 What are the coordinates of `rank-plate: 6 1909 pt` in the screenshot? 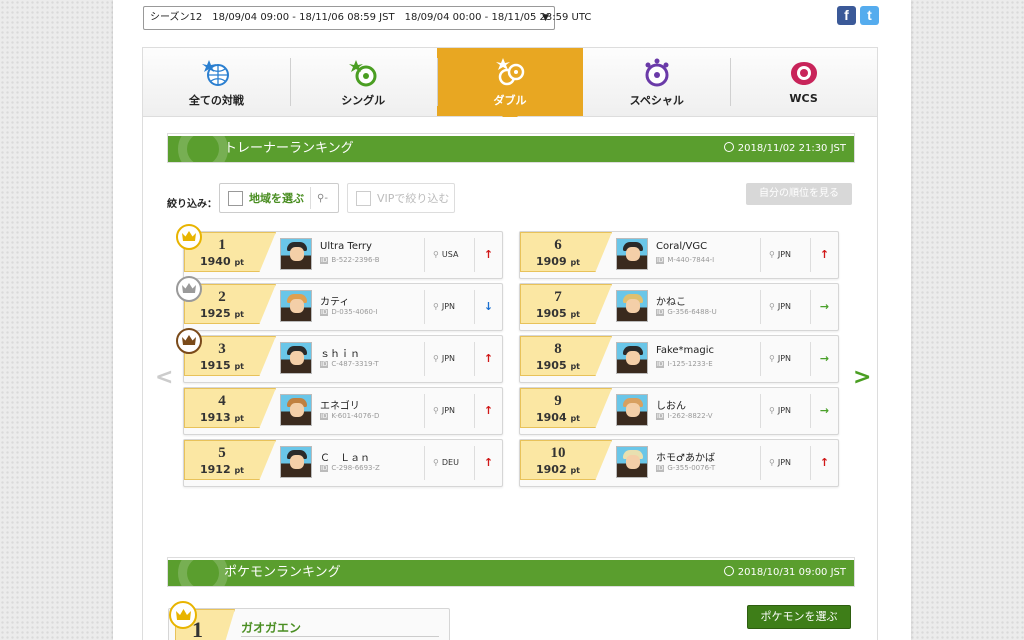 It's located at (566, 252).